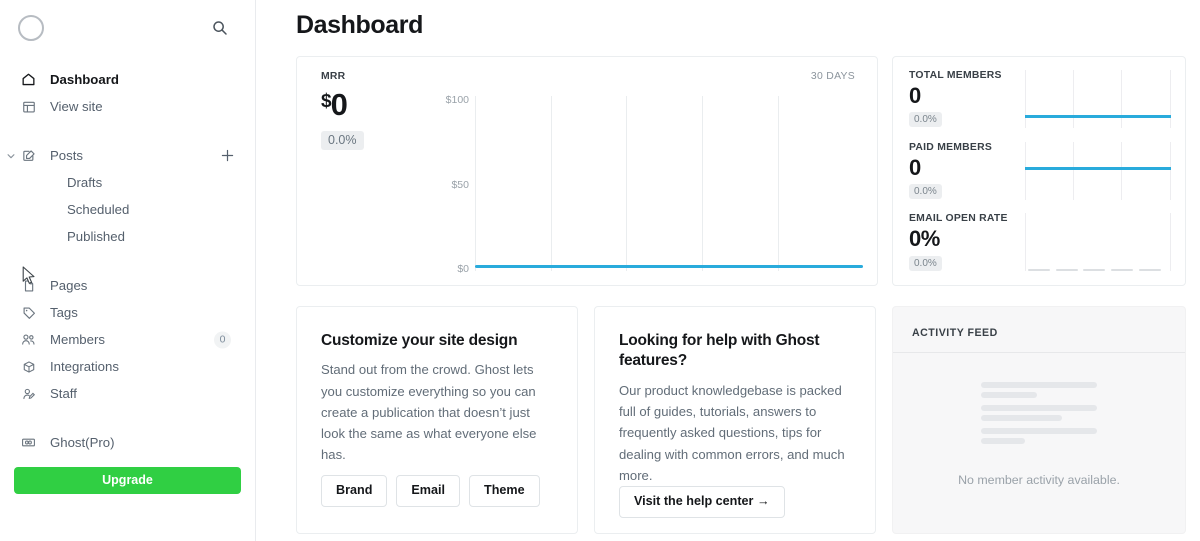 Image resolution: width=1200 pixels, height=541 pixels. Describe the element at coordinates (84, 79) in the screenshot. I see `sidebar-item-label: Dashboard` at that location.